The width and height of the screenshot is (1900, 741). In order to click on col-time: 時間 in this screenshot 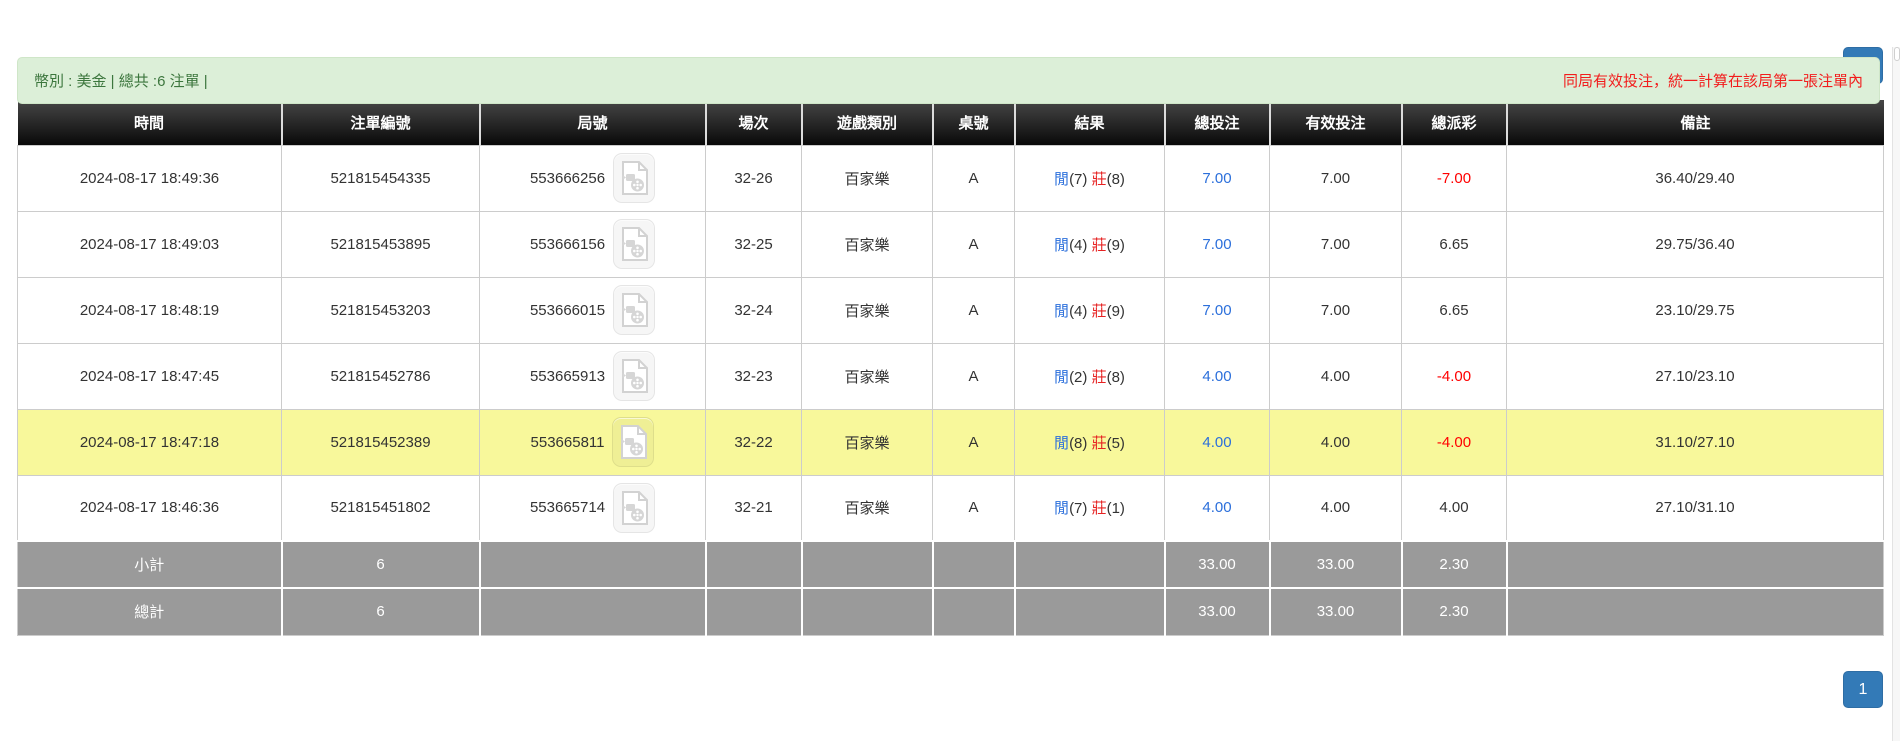, I will do `click(150, 122)`.